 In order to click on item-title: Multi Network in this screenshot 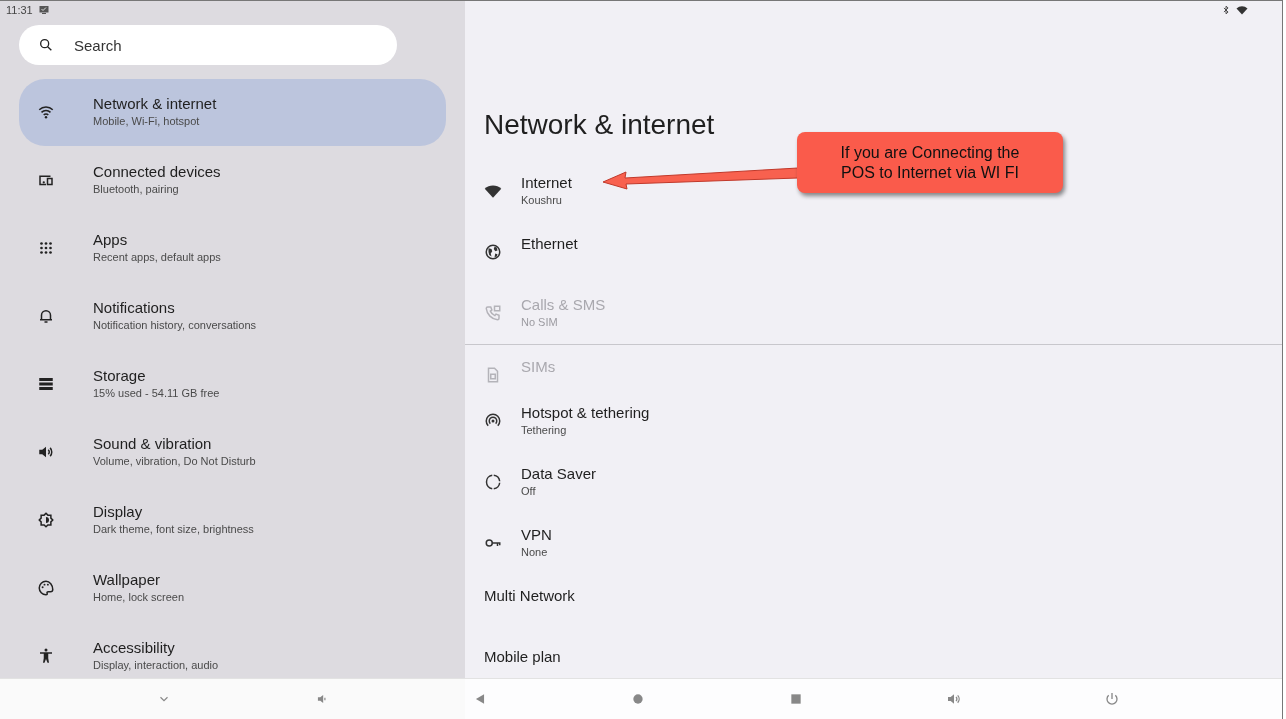, I will do `click(529, 596)`.